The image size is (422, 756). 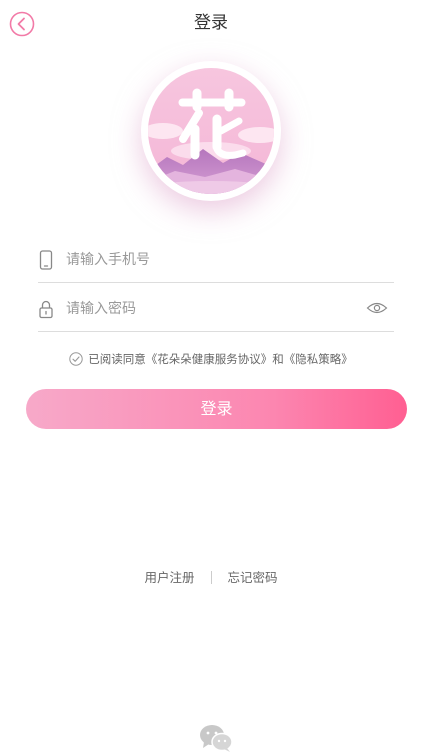 I want to click on phone-icon, so click(x=46, y=260).